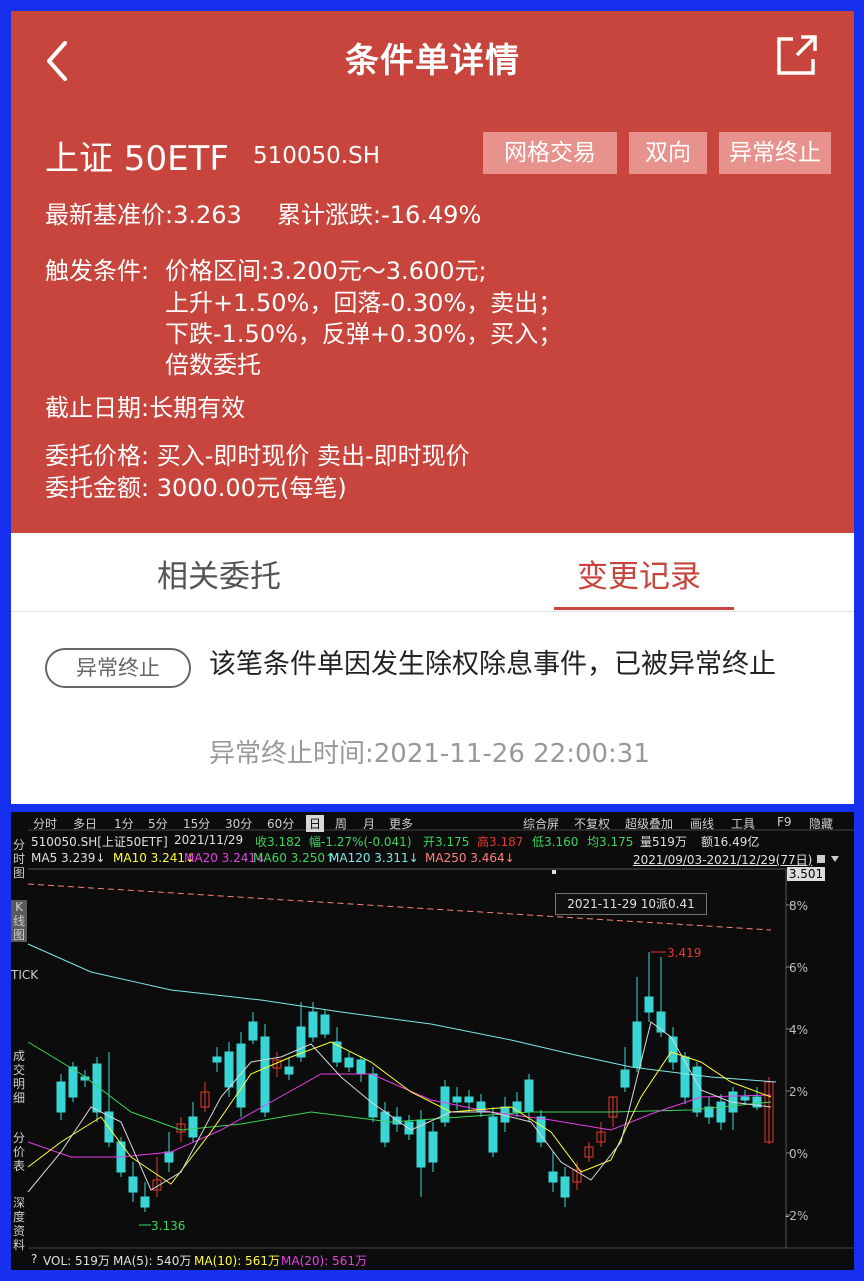 This screenshot has height=1281, width=864. Describe the element at coordinates (639, 573) in the screenshot. I see `tab-change-records: 变更记录` at that location.